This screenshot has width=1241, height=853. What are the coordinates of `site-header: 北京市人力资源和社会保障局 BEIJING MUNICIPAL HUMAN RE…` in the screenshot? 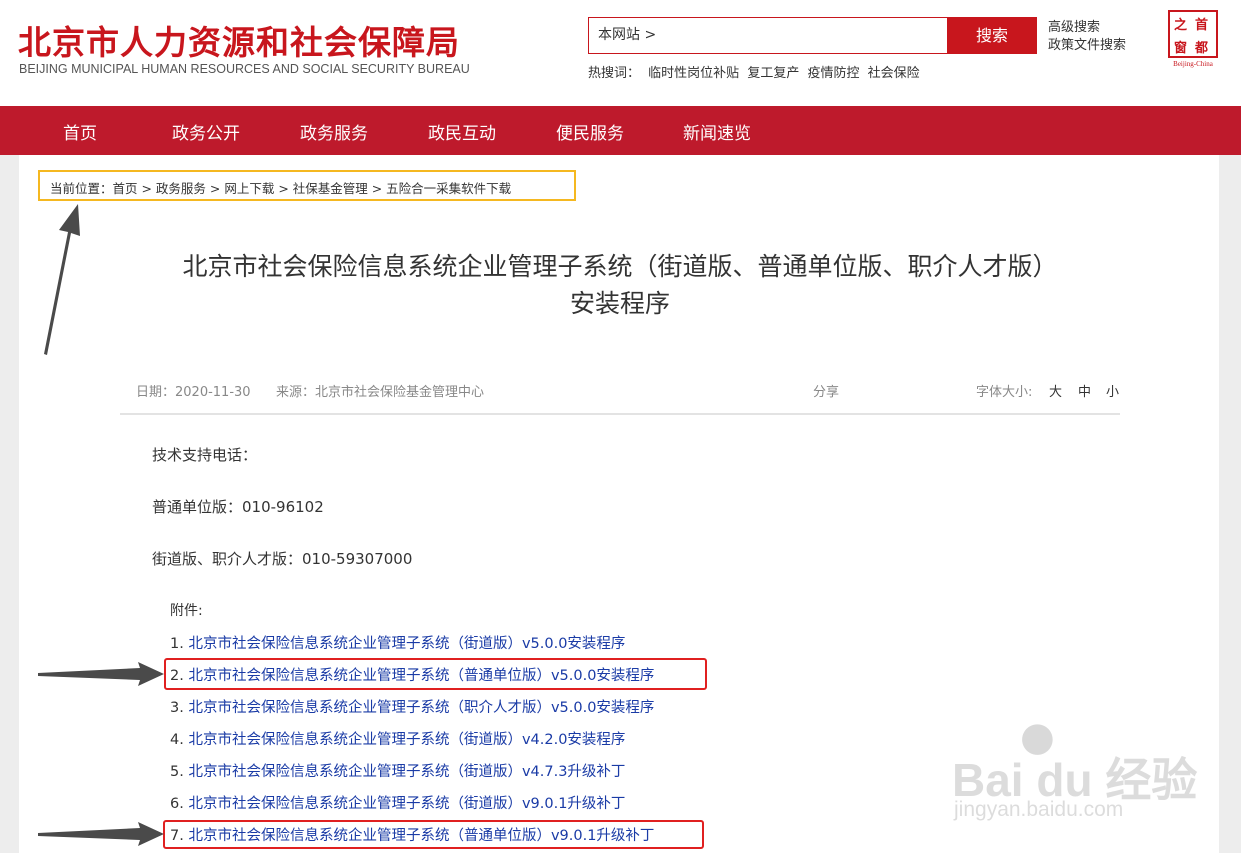 It's located at (620, 53).